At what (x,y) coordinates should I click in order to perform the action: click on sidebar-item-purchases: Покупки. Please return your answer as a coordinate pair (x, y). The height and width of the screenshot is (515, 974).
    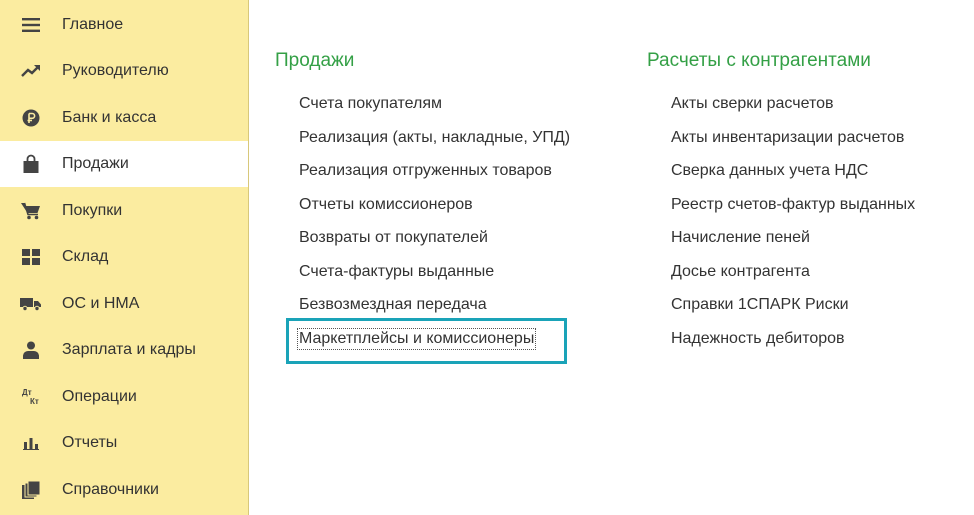
    Looking at the image, I should click on (124, 211).